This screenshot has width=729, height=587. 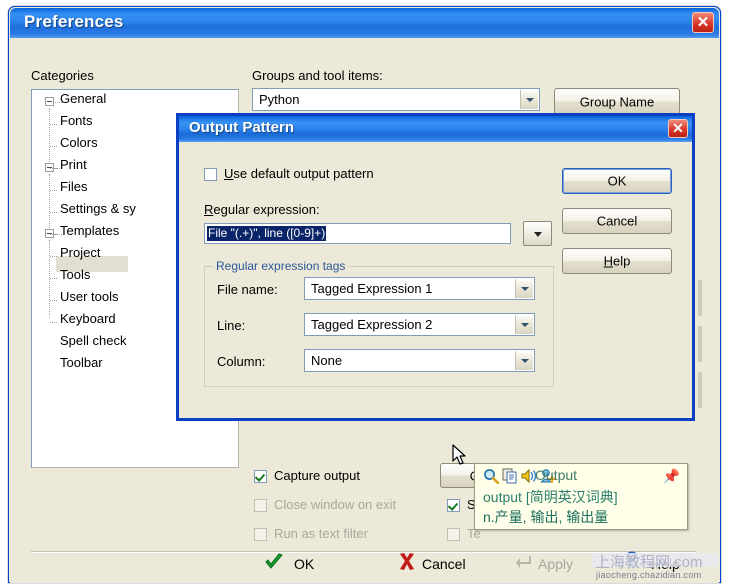 I want to click on sidebar-item-keyboard: Keyboard, so click(x=88, y=318).